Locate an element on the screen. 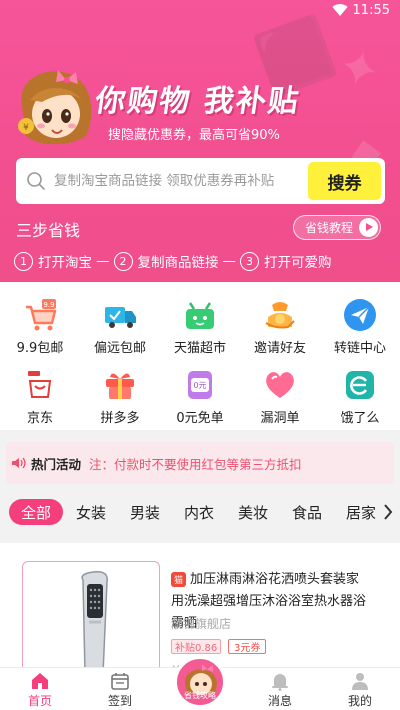 Image resolution: width=400 pixels, height=710 pixels. product-image is located at coordinates (91, 617).